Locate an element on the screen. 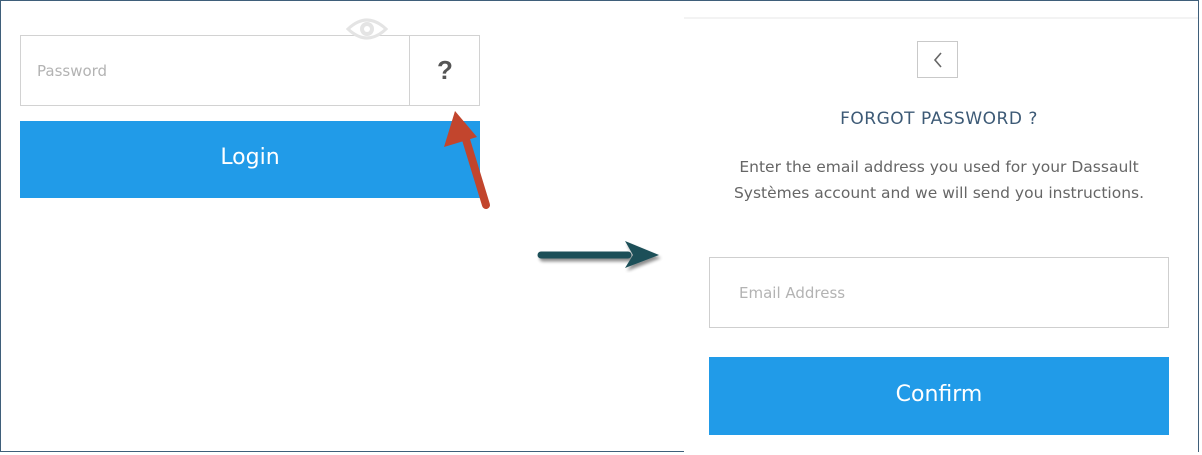 The image size is (1202, 455). teal-transition-arrow is located at coordinates (598, 254).